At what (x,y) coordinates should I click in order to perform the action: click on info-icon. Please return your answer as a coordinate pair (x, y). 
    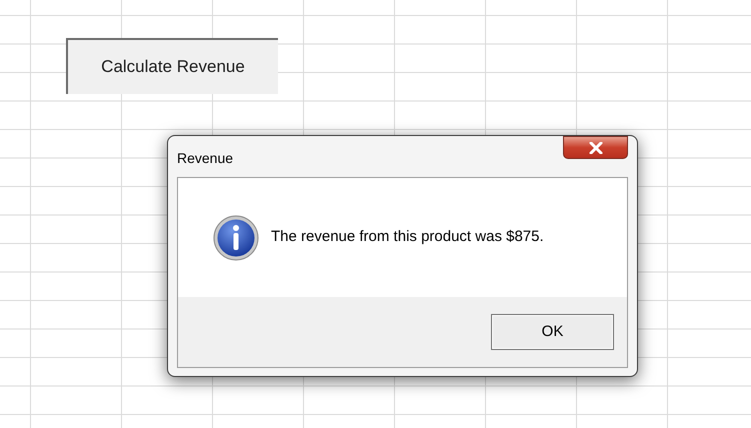
    Looking at the image, I should click on (236, 237).